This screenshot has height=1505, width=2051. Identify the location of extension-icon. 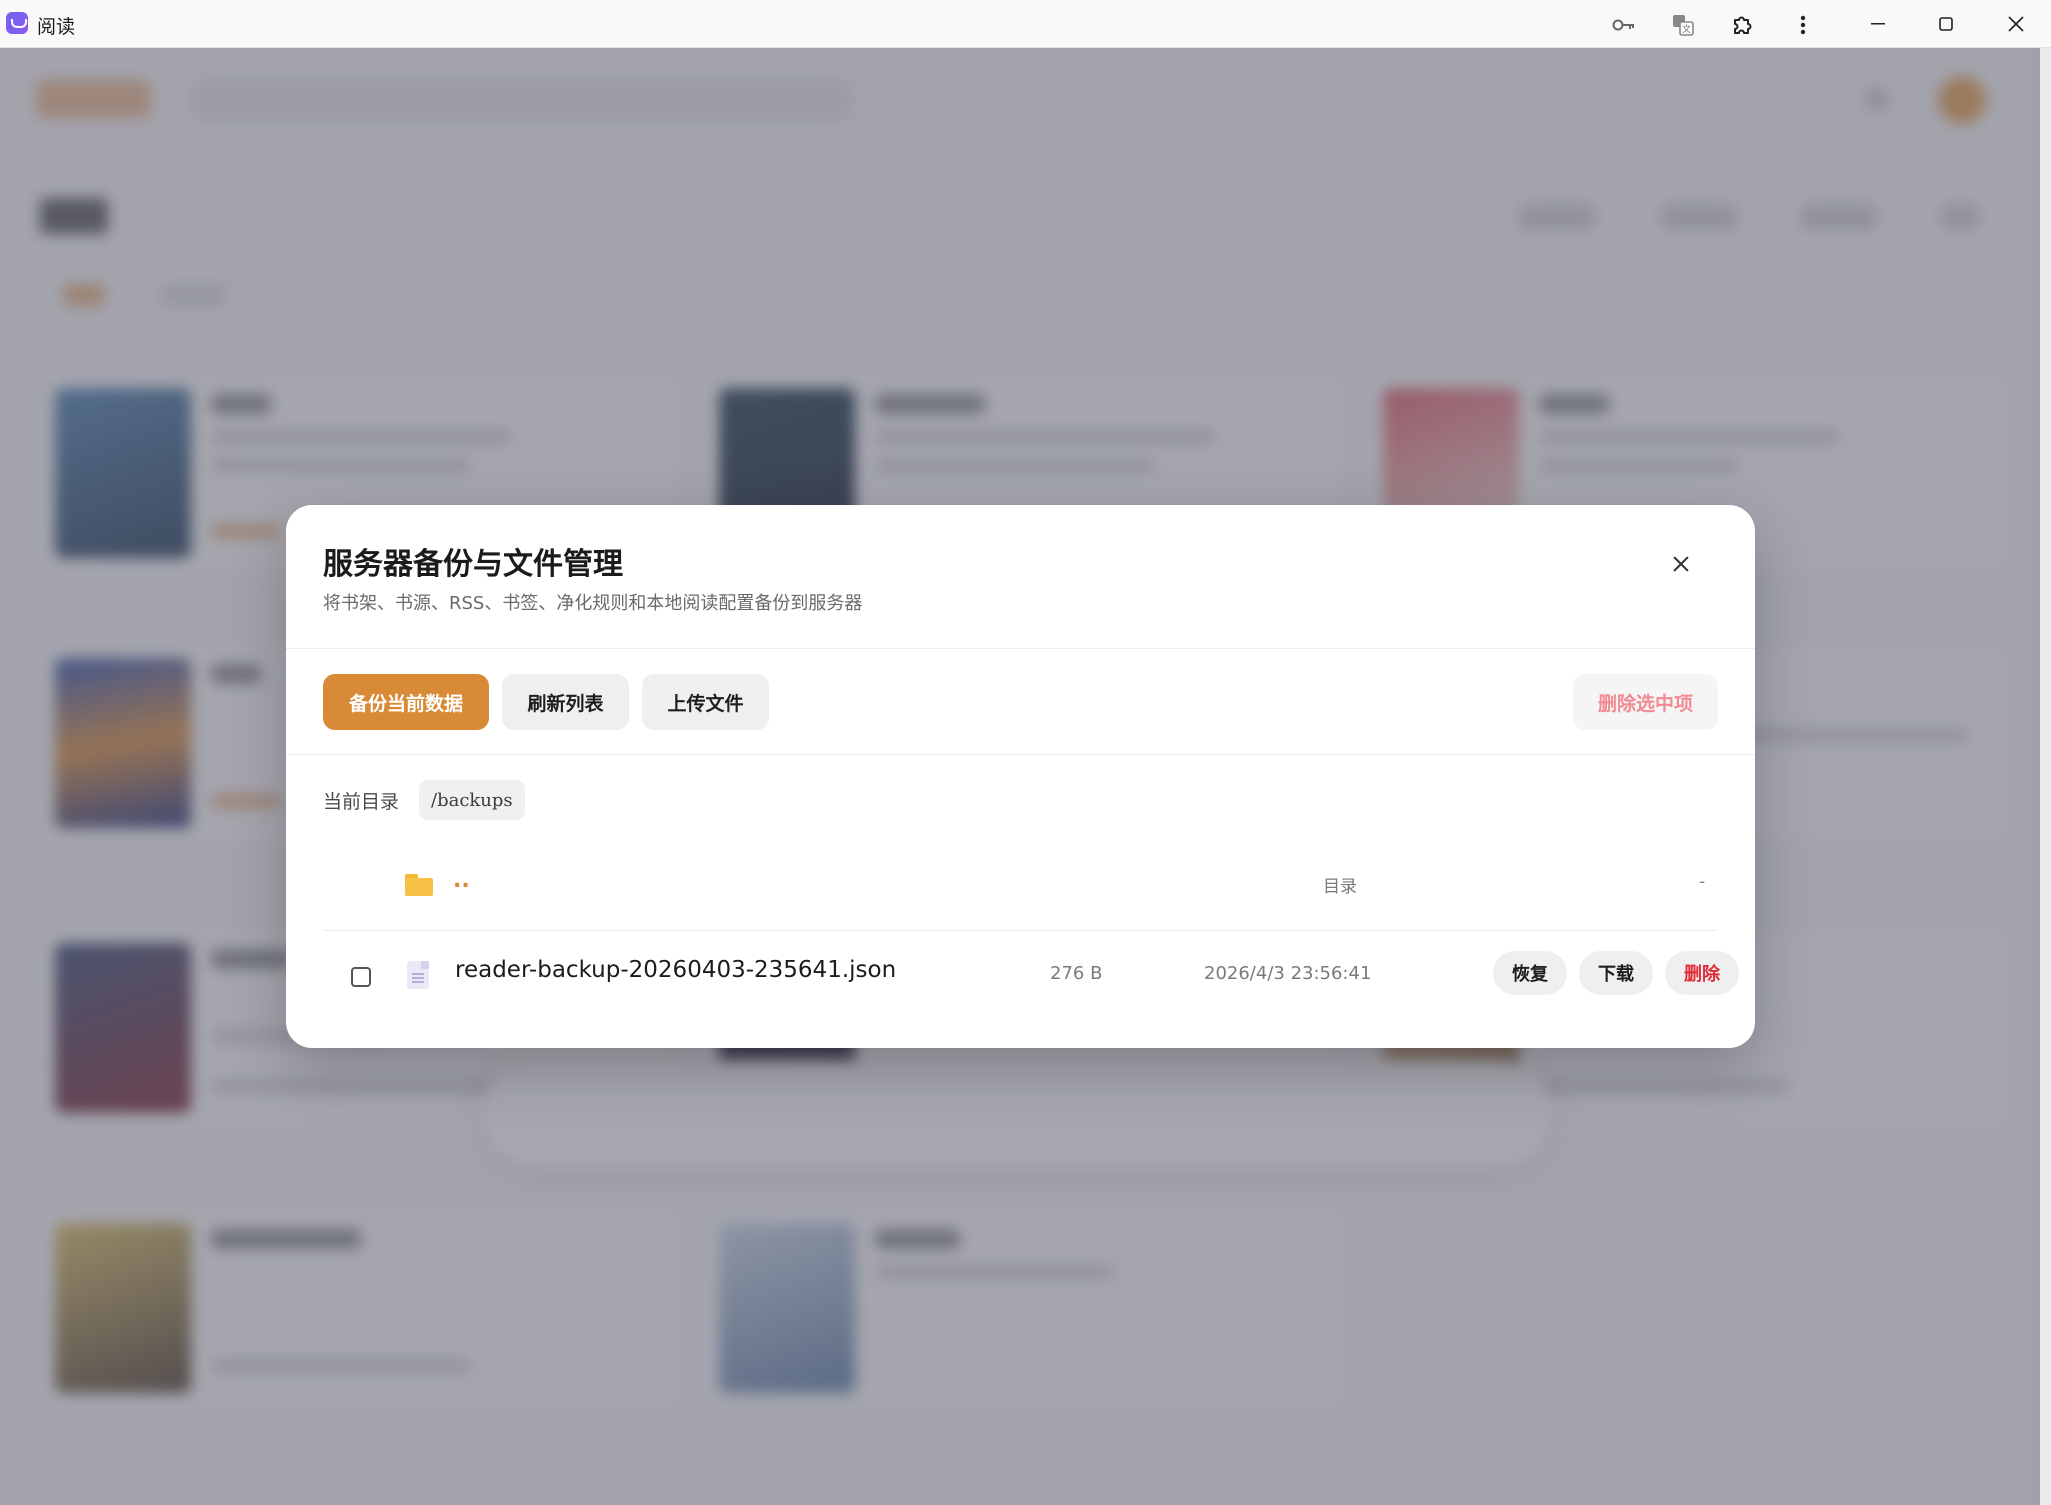
(1743, 25).